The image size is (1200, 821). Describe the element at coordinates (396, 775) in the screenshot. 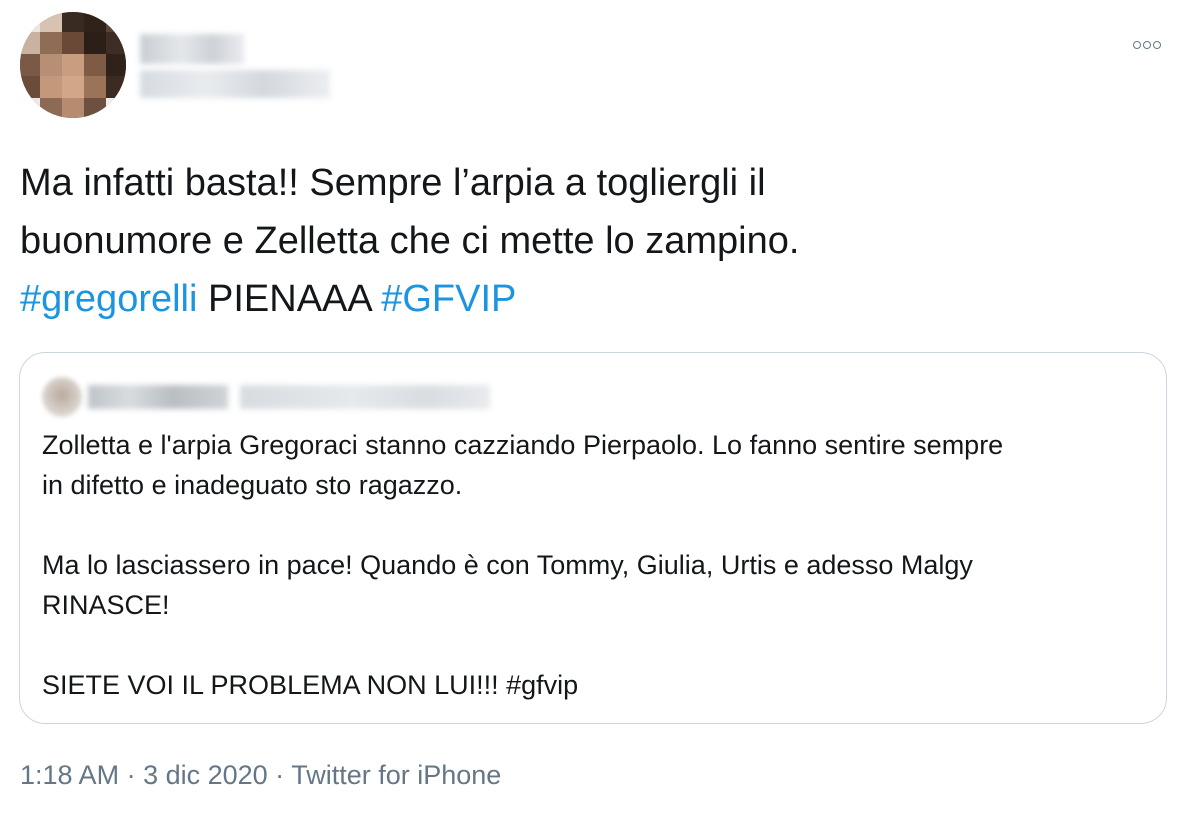

I see `tweet-source-link: Twitter for iPhone` at that location.